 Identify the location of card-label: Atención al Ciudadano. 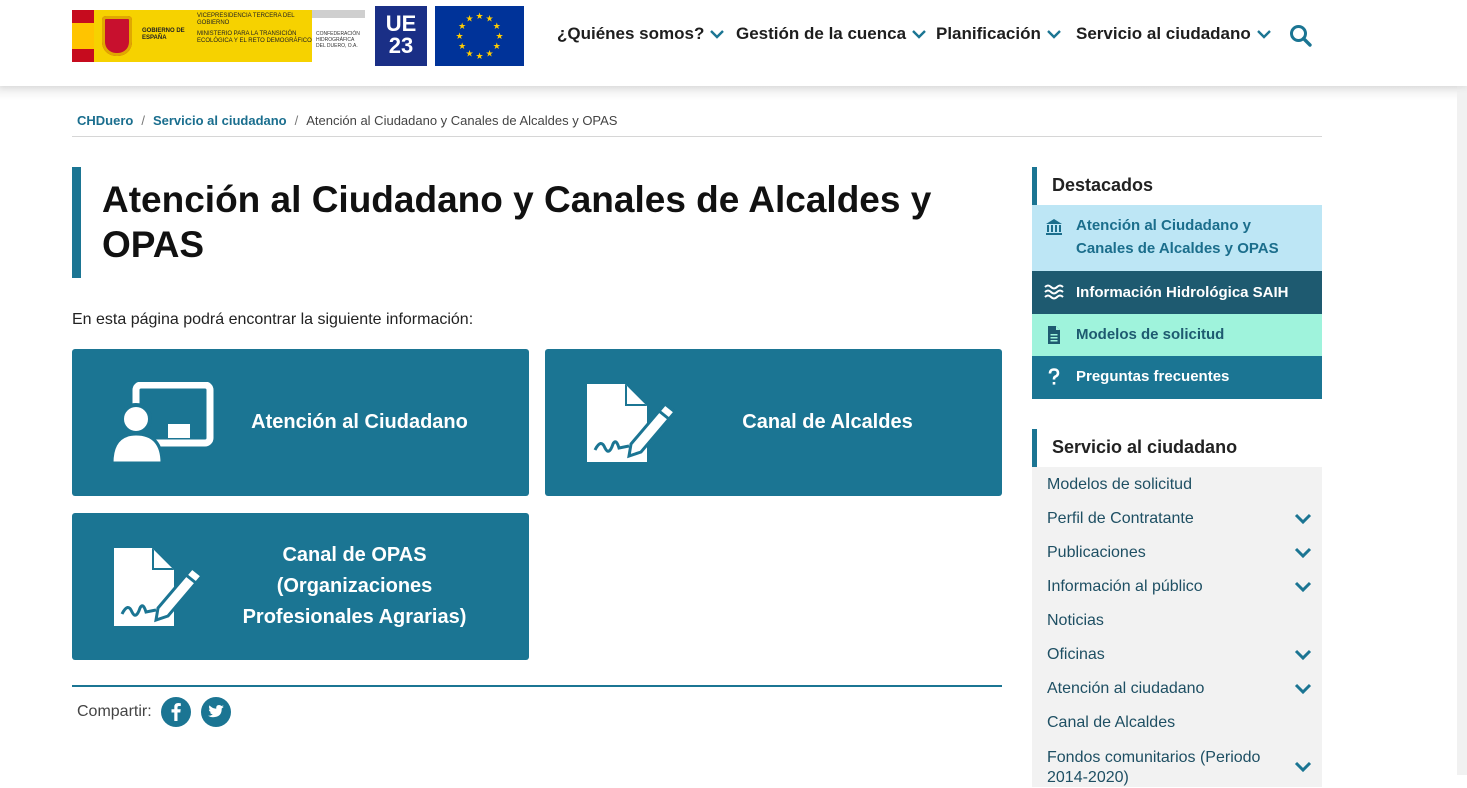
(359, 422).